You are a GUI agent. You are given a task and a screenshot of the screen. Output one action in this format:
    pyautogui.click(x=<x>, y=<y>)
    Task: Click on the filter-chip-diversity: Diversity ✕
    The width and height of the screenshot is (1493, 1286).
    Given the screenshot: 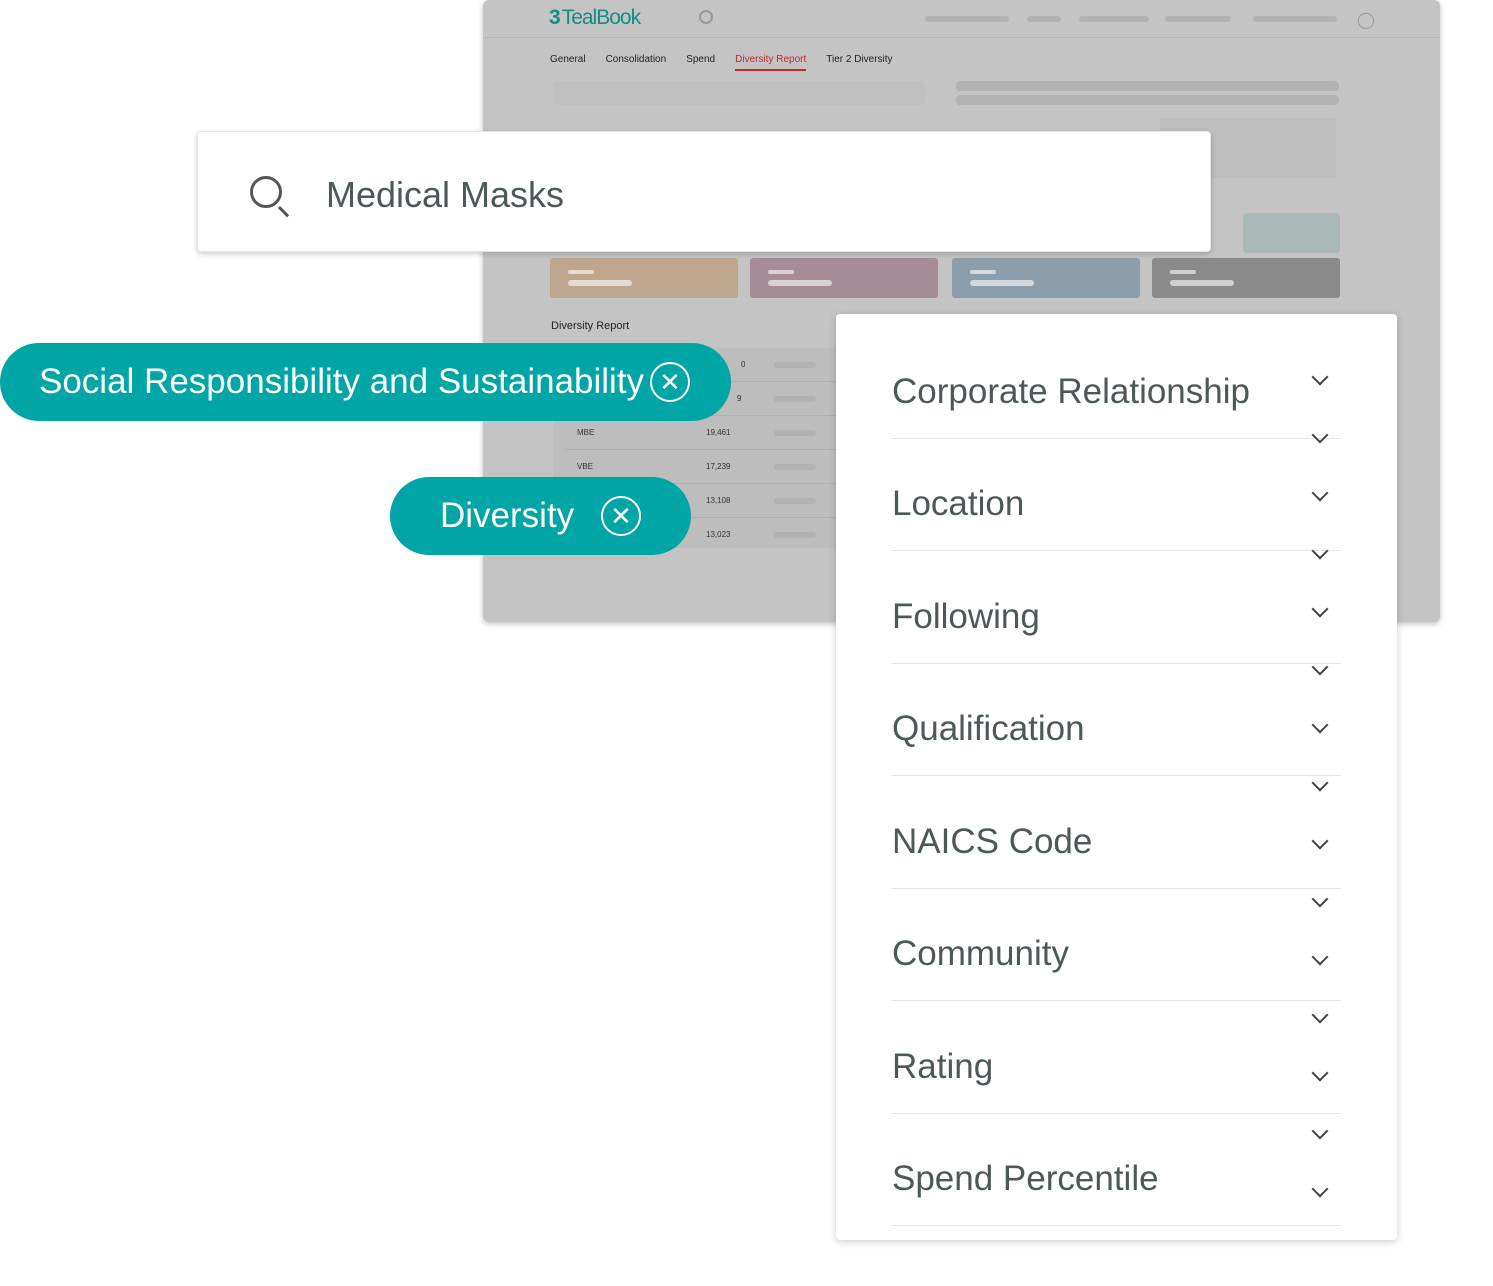 What is the action you would take?
    pyautogui.click(x=540, y=516)
    